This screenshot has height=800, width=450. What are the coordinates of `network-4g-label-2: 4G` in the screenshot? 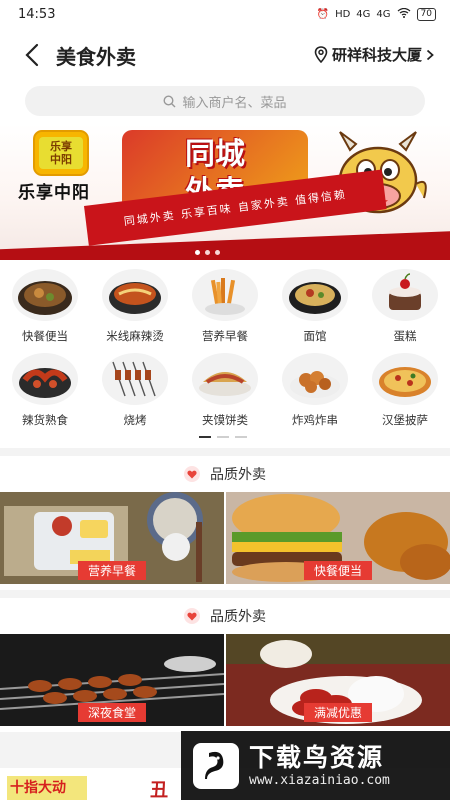 It's located at (383, 14).